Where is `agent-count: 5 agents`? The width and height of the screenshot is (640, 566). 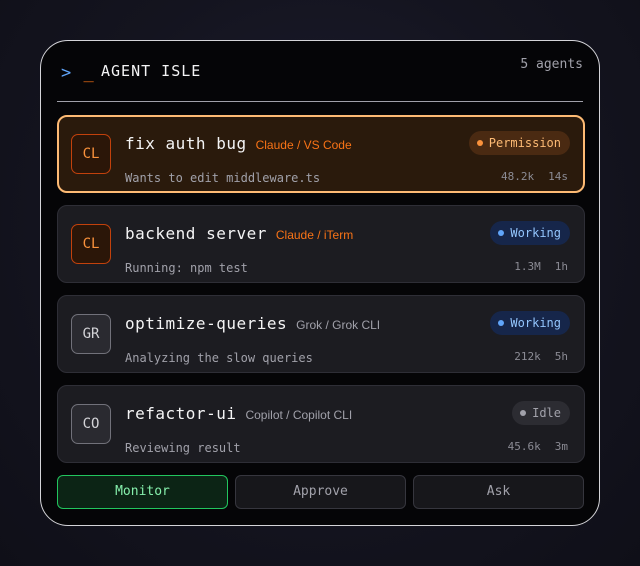
agent-count: 5 agents is located at coordinates (551, 64).